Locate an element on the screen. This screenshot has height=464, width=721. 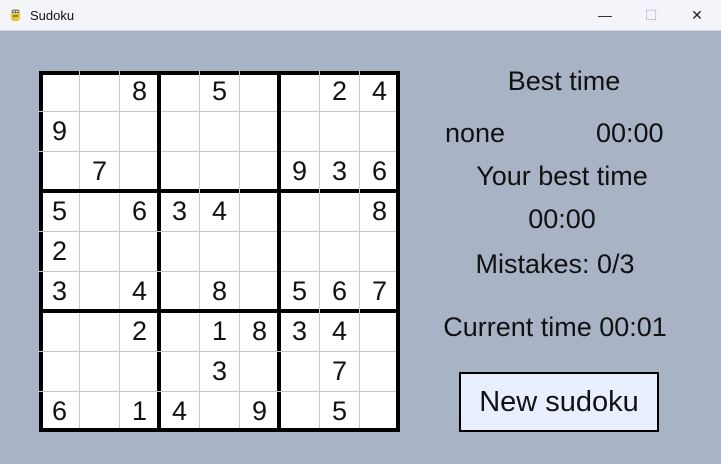
minimize-button: — is located at coordinates (605, 15).